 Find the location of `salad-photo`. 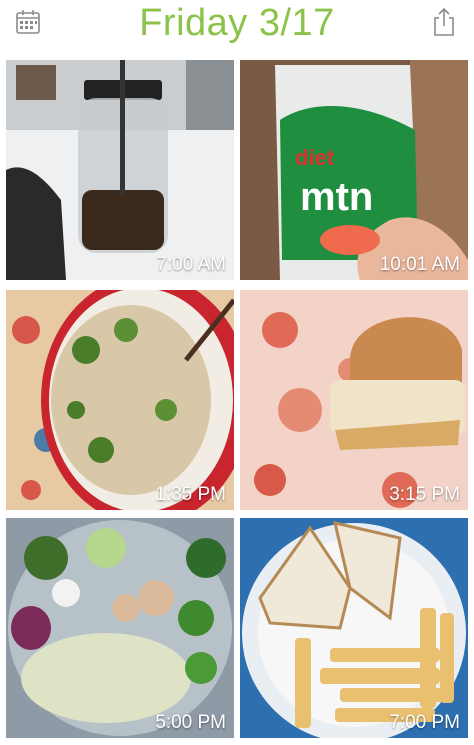

salad-photo is located at coordinates (120, 628).